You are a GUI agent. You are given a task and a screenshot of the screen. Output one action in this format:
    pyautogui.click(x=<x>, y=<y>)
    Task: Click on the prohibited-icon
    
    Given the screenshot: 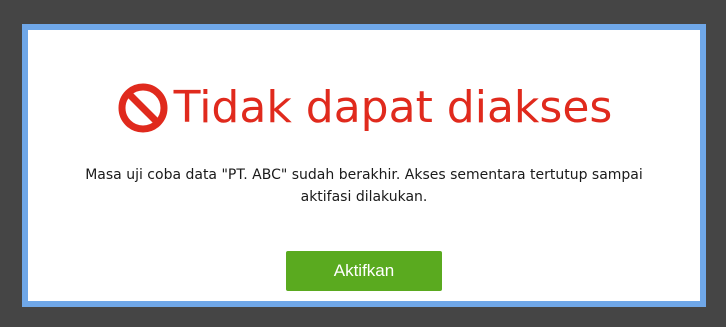 What is the action you would take?
    pyautogui.click(x=143, y=108)
    